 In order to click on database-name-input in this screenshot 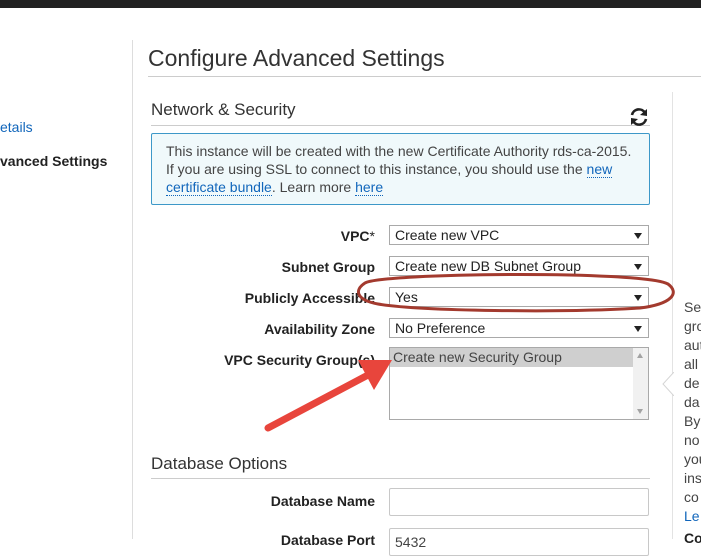, I will do `click(519, 502)`.